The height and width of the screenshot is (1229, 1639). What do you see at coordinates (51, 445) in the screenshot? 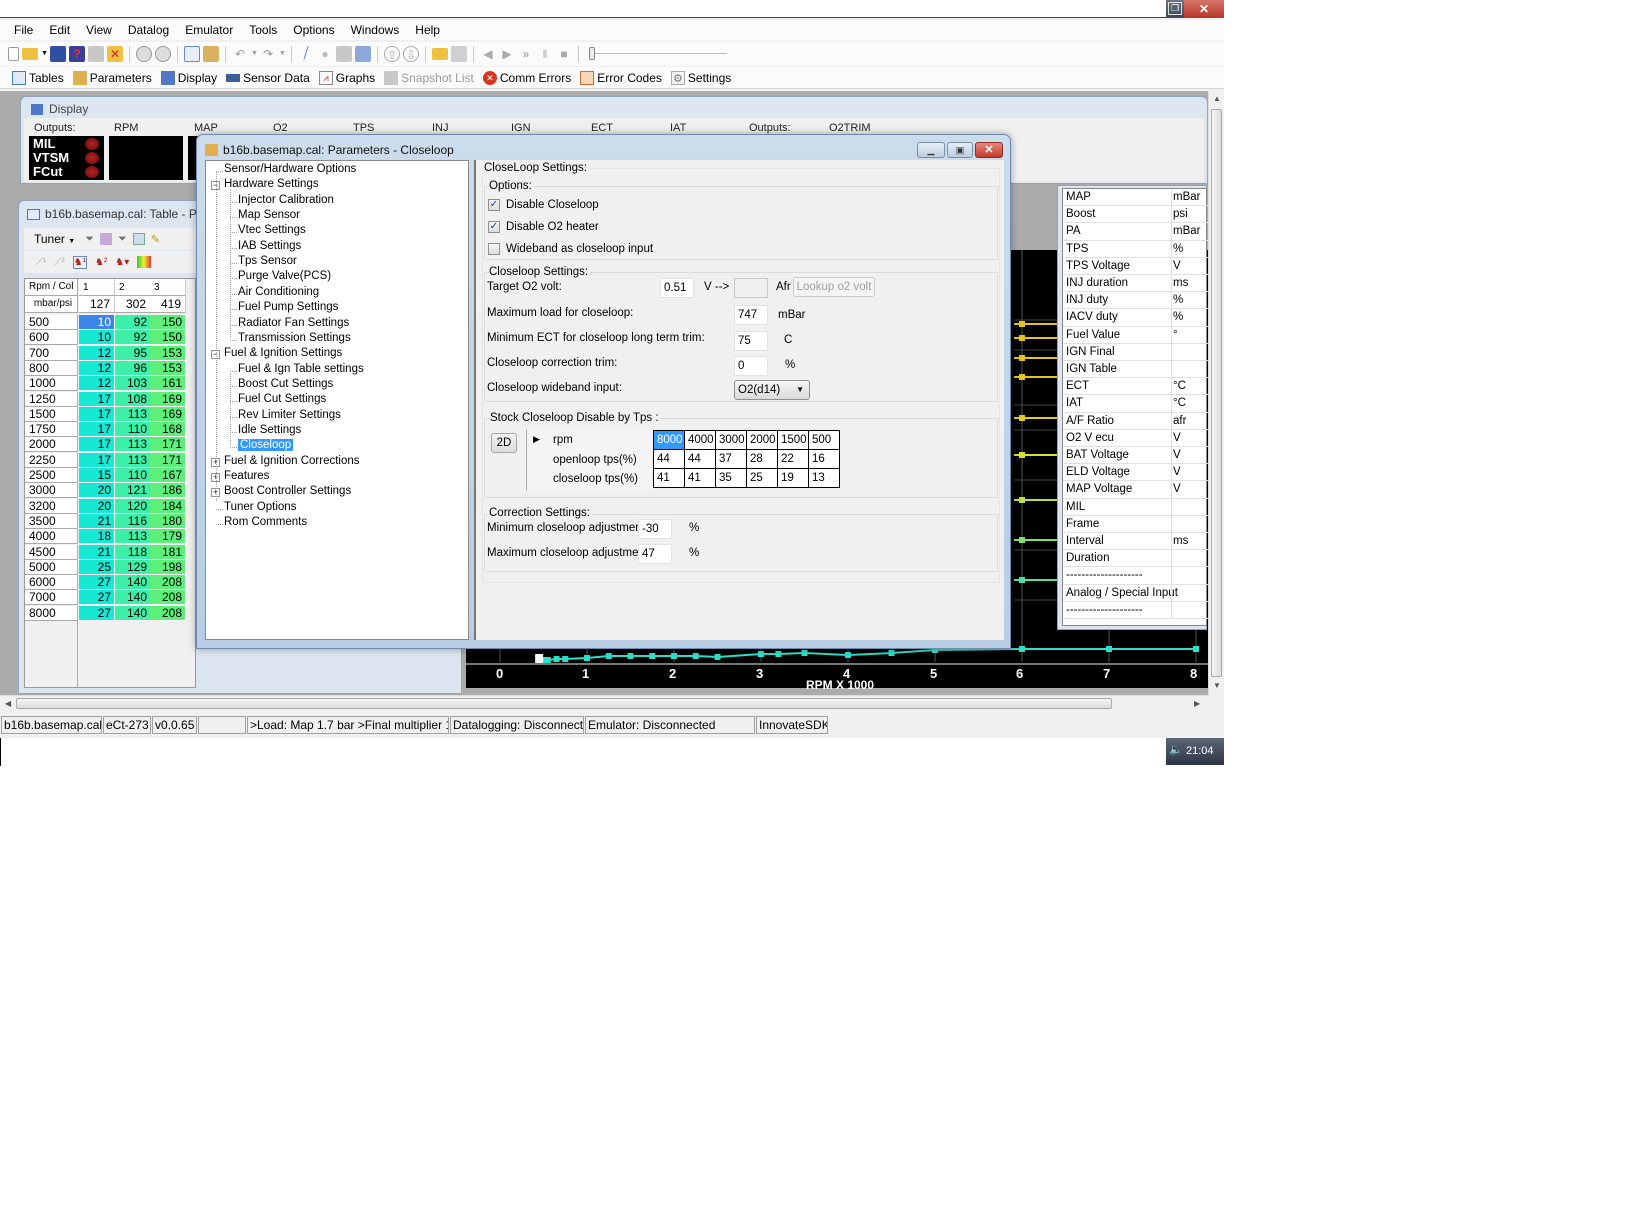
I see `row-header: 2000` at bounding box center [51, 445].